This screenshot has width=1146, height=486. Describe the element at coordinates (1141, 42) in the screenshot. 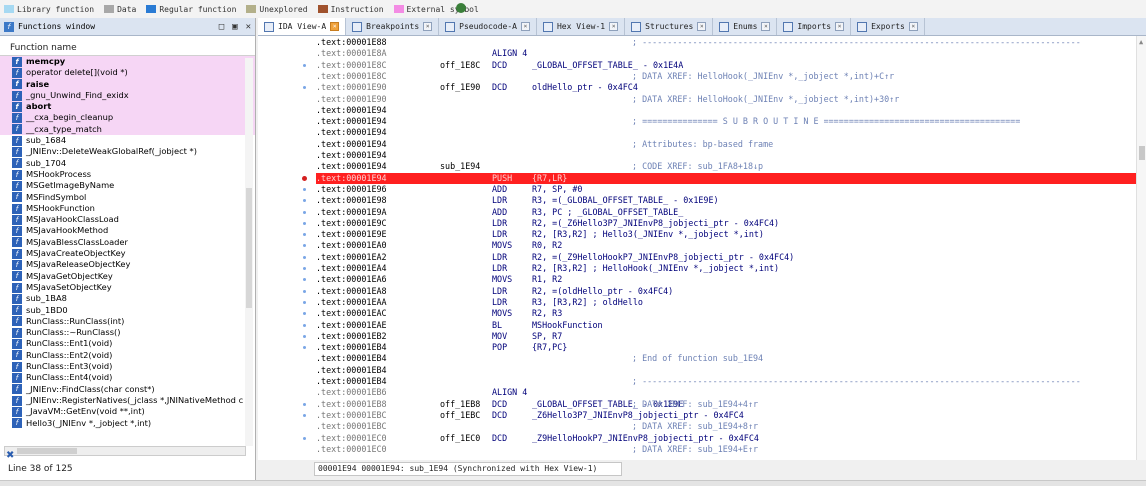

I see `scroll-up-icon: ▲` at that location.